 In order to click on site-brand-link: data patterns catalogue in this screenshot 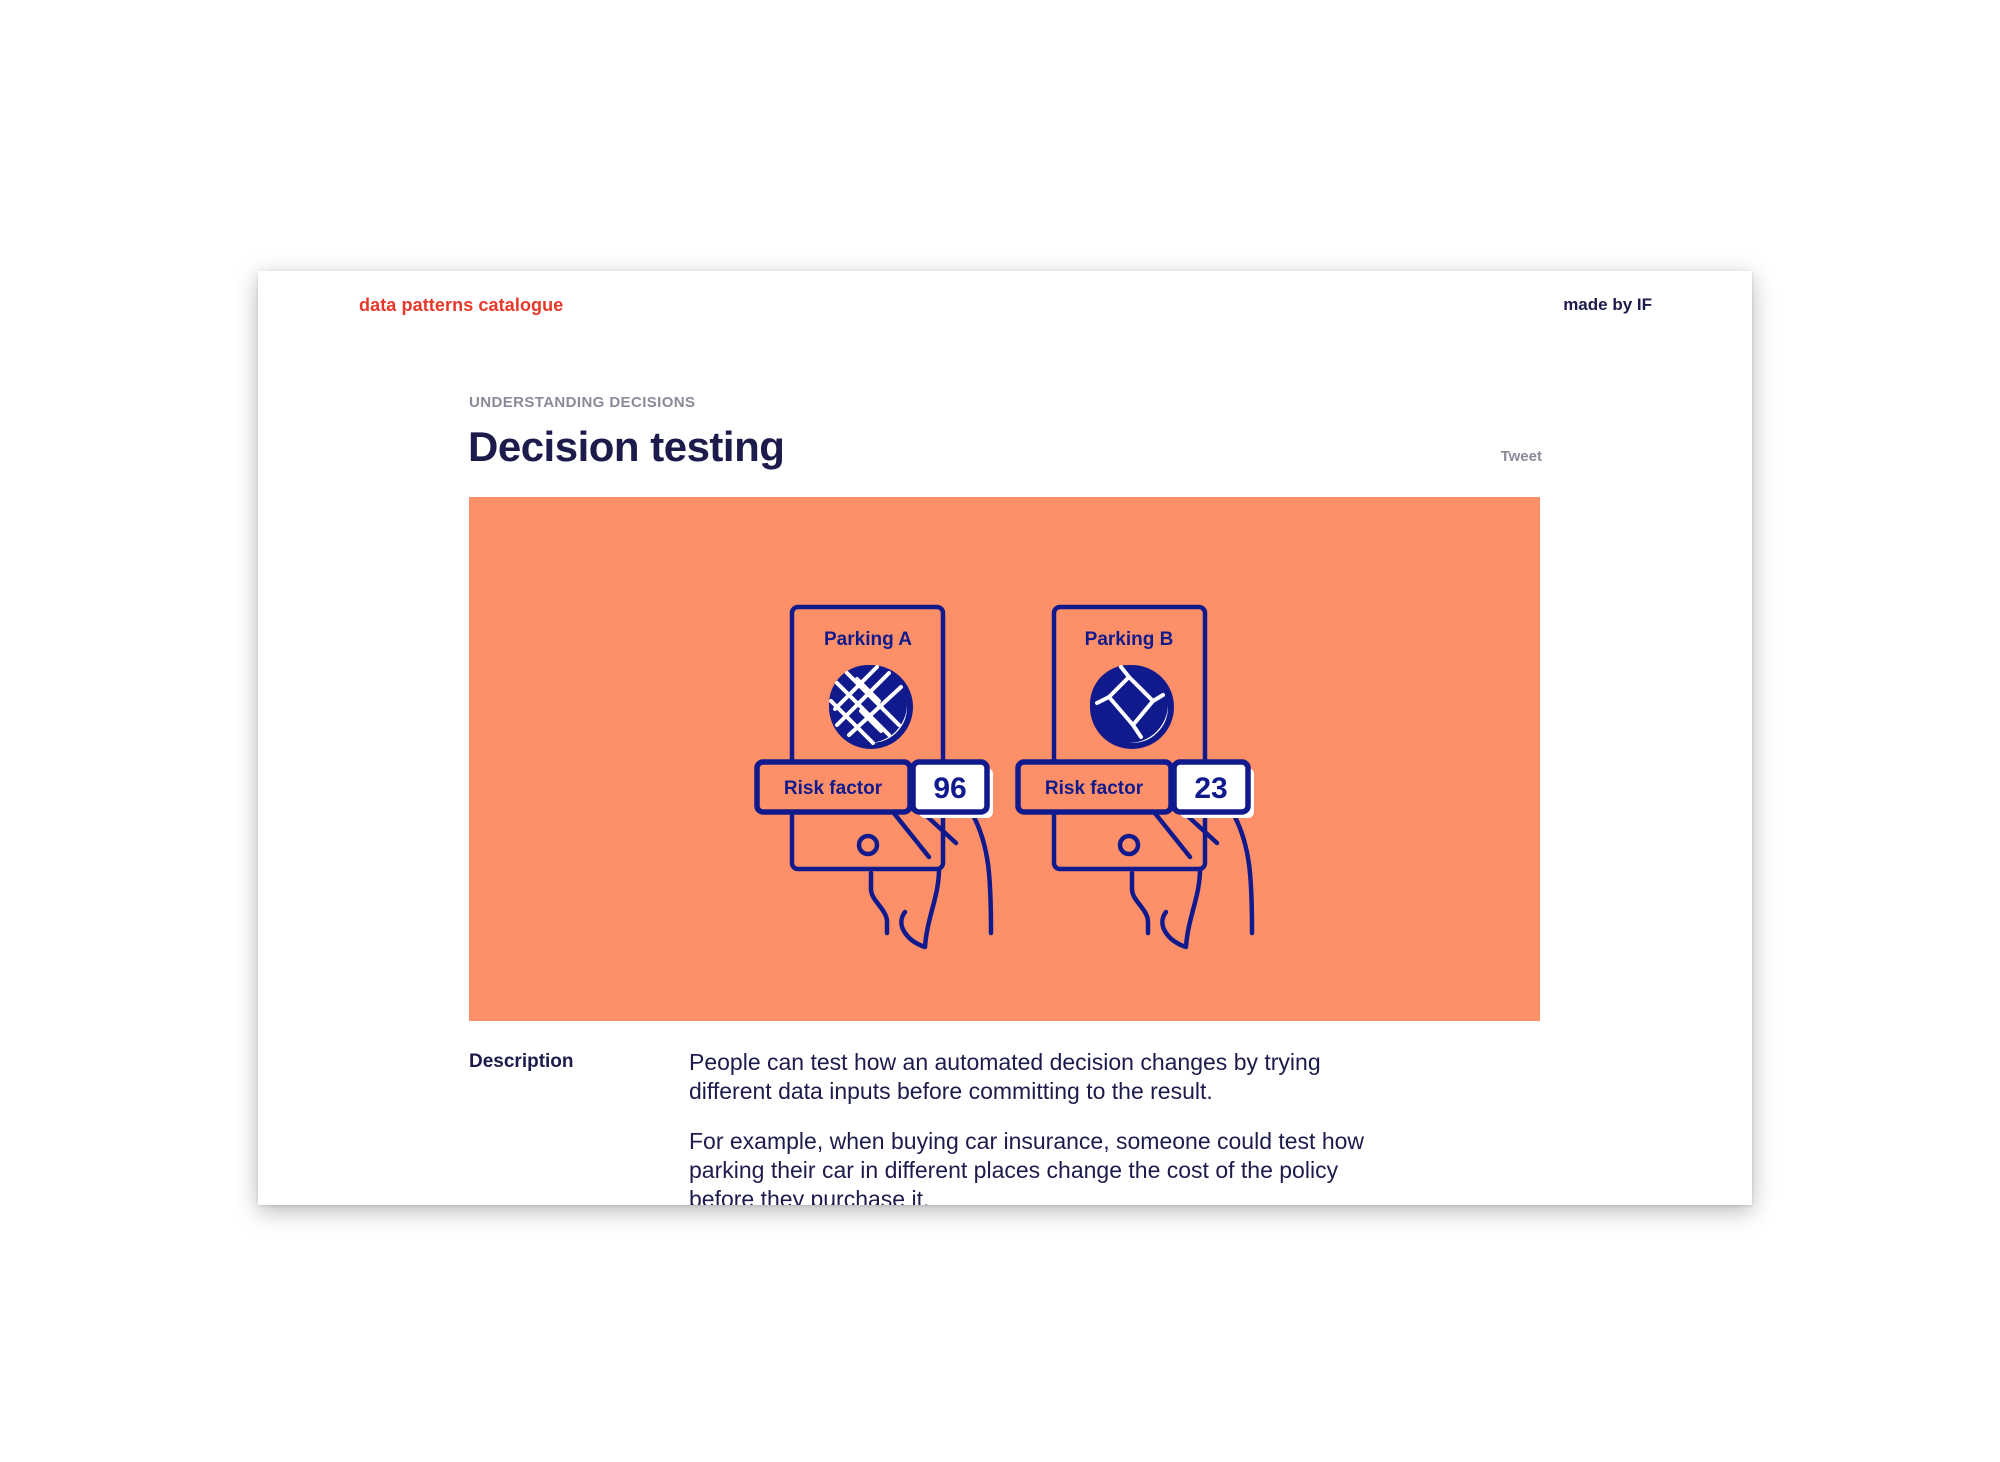, I will do `click(461, 305)`.